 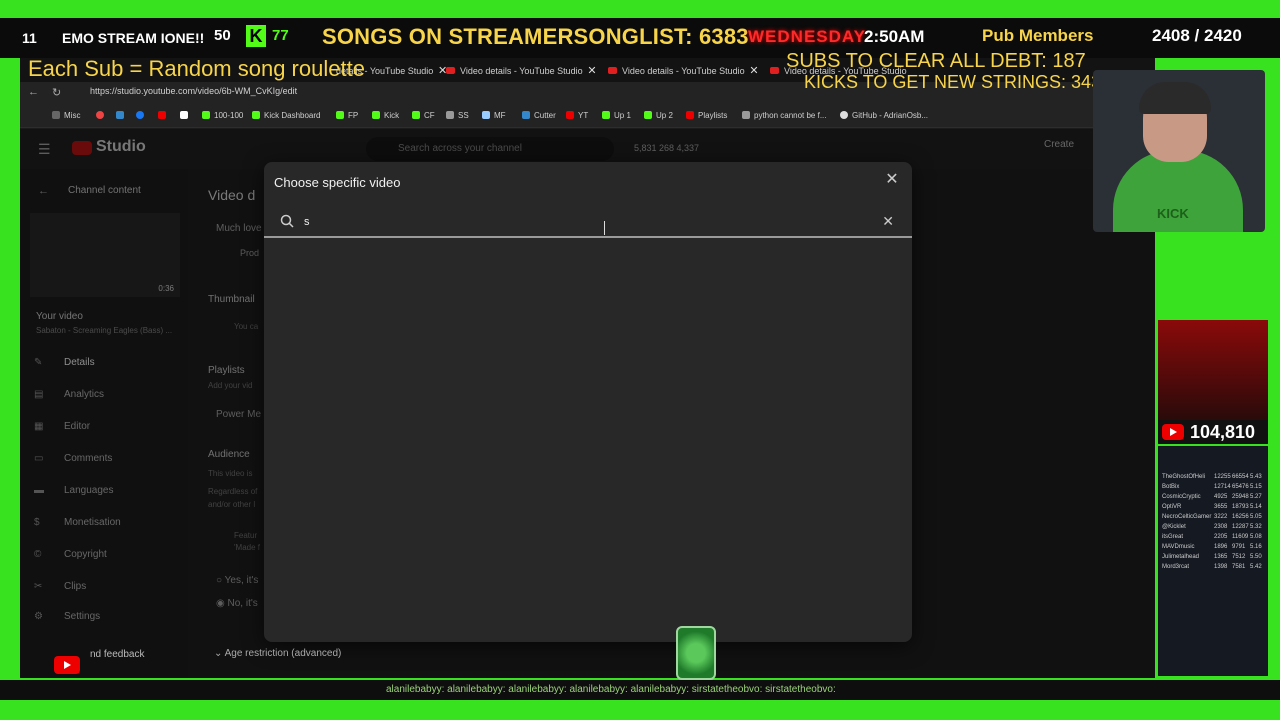 What do you see at coordinates (142, 115) in the screenshot?
I see `bookmark-facebook` at bounding box center [142, 115].